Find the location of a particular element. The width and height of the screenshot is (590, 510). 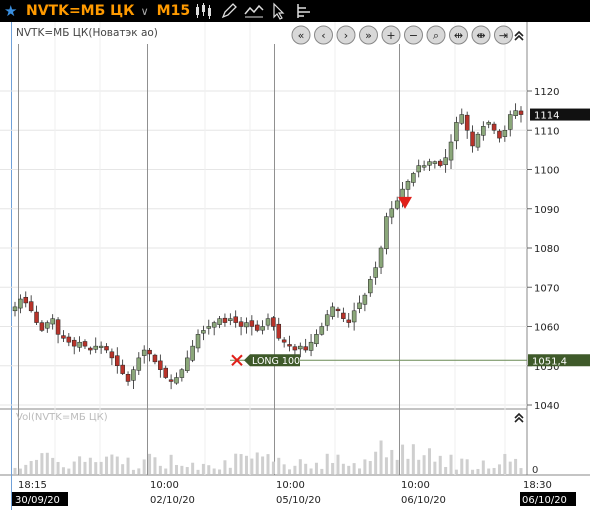

time-label-1: 18:15 is located at coordinates (32, 485).